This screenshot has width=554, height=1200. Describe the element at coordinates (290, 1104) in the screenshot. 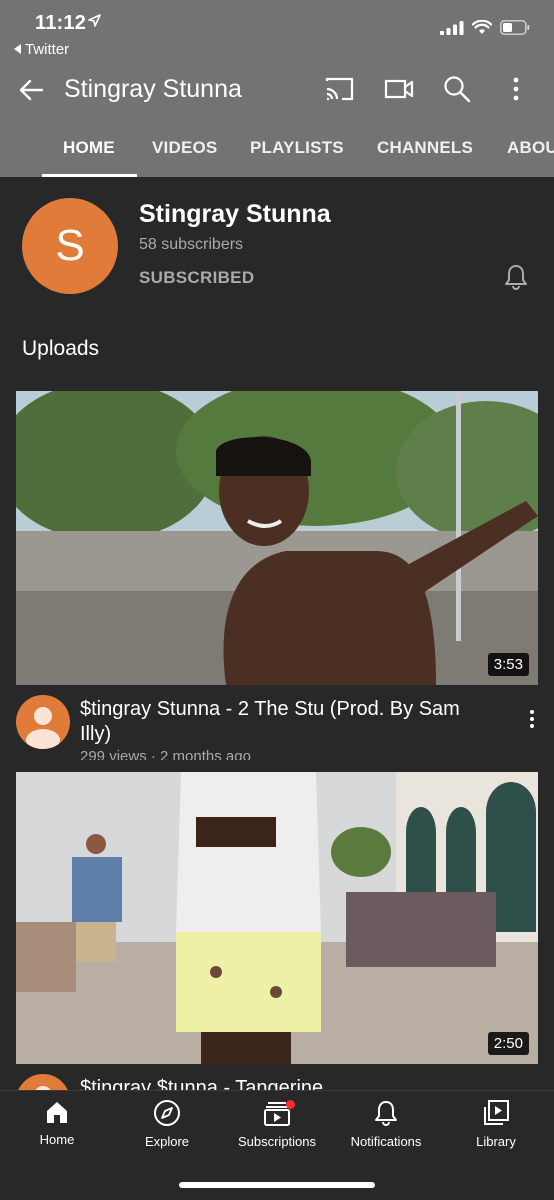

I see `notification-badge` at that location.